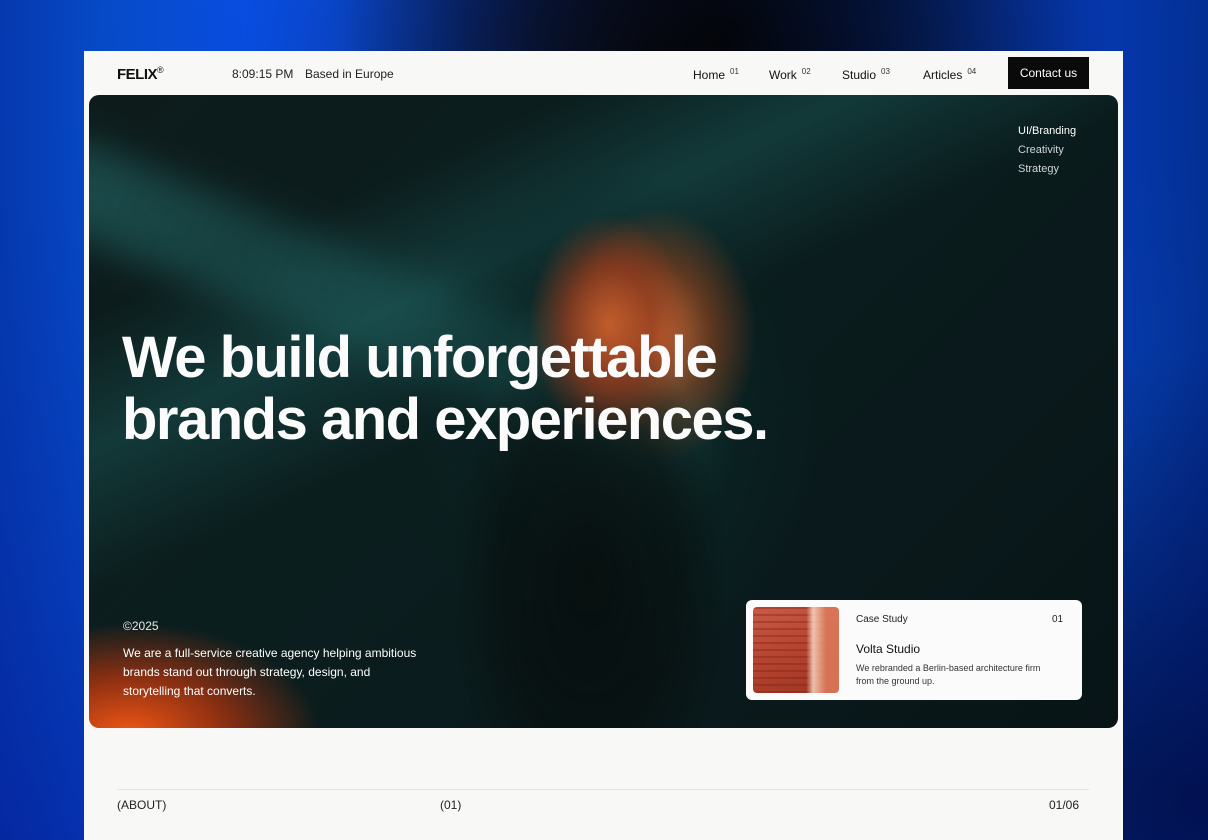  Describe the element at coordinates (1047, 150) in the screenshot. I see `tag-creativity: Creativity` at that location.